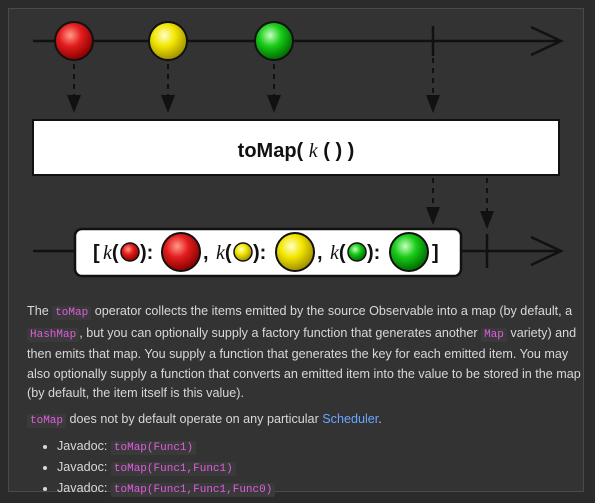 This screenshot has height=503, width=595. What do you see at coordinates (298, 41) in the screenshot?
I see `source-timeline` at bounding box center [298, 41].